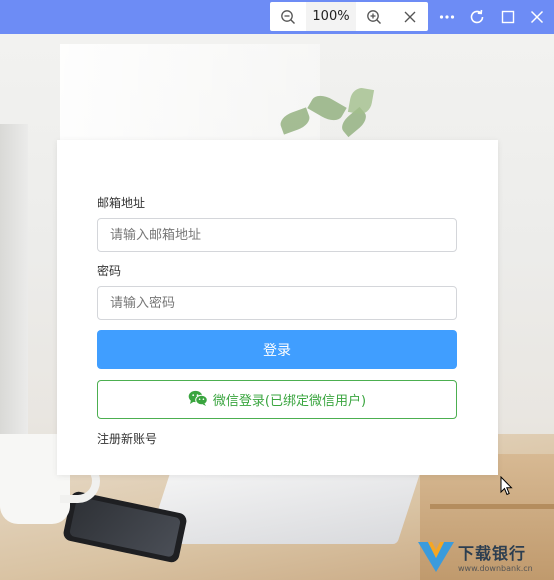 This screenshot has width=554, height=580. I want to click on wechat-icon, so click(198, 400).